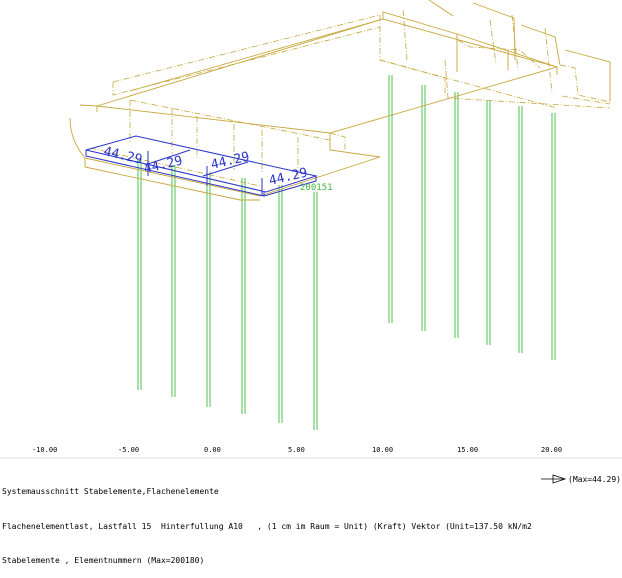  I want to click on scale-tick-label: 20.00, so click(551, 450).